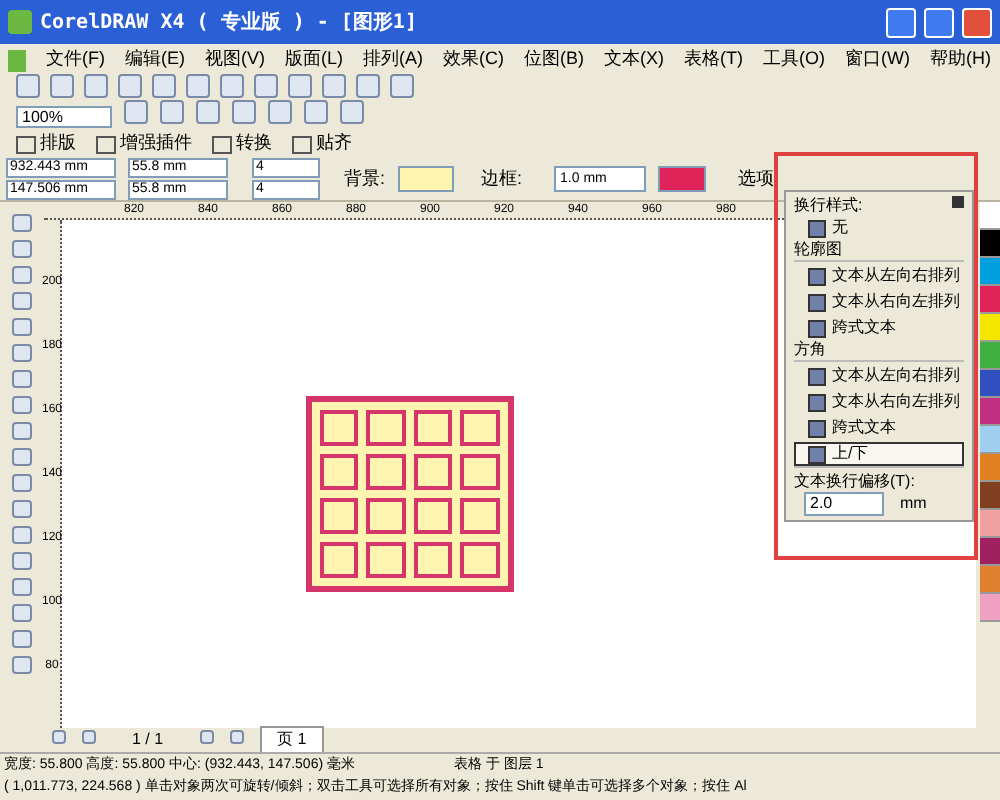  I want to click on offset-field: 2.0, so click(844, 504).